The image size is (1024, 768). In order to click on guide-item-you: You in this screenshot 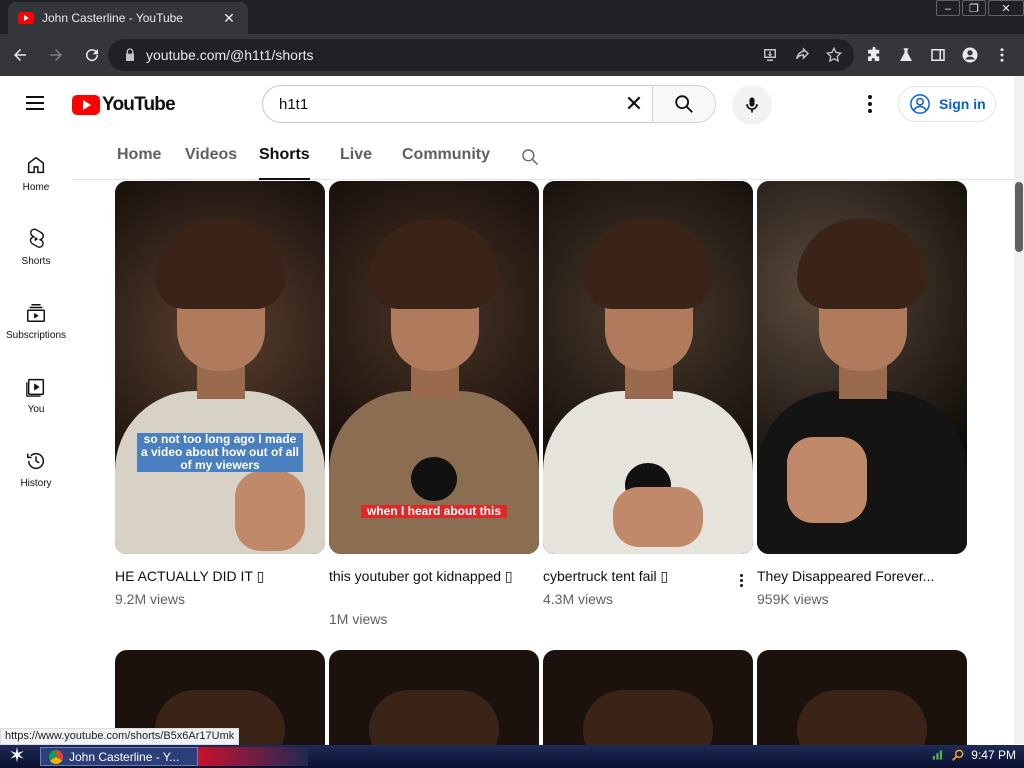, I will do `click(36, 391)`.